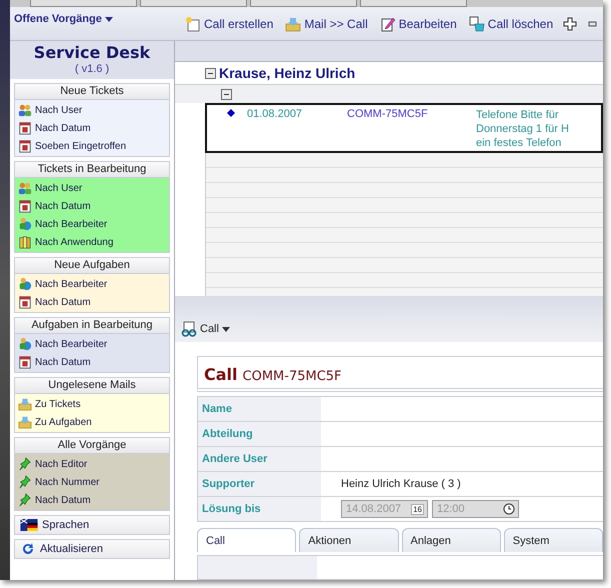 The image size is (611, 588). I want to click on toolbar-button: Call löschen, so click(511, 24).